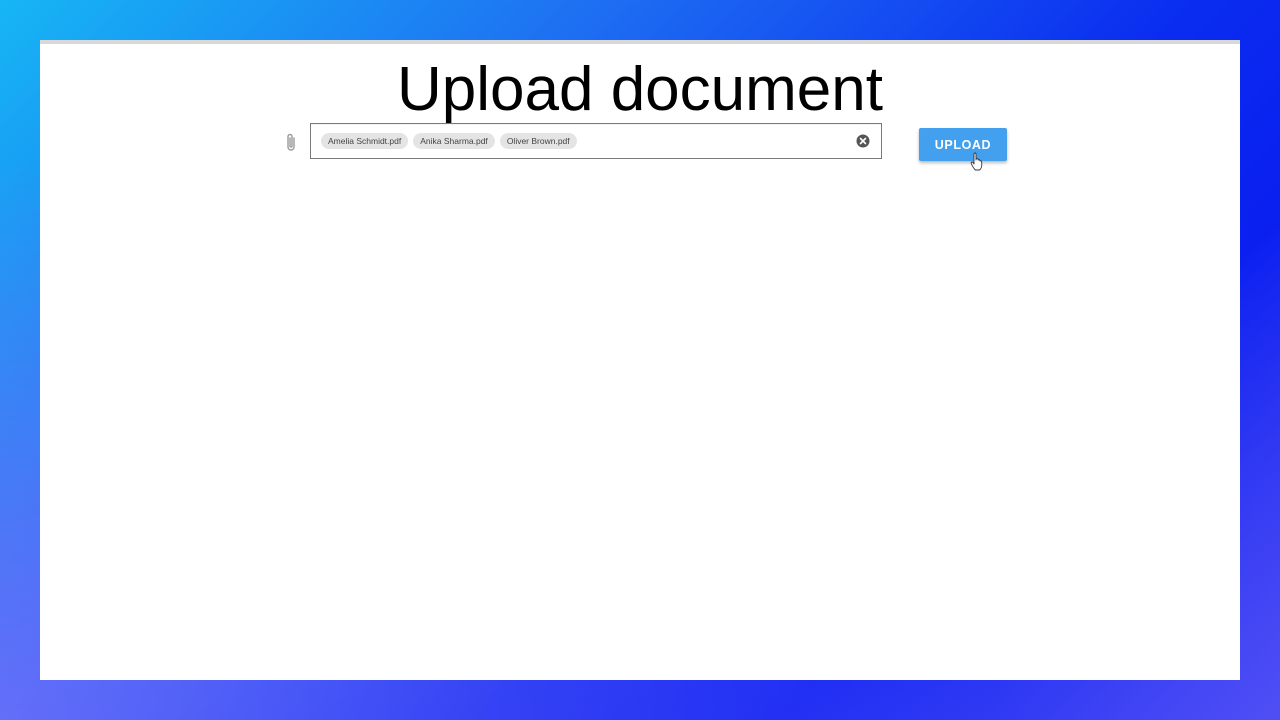  What do you see at coordinates (538, 141) in the screenshot?
I see `file-chip: Oliver Brown.pdf` at bounding box center [538, 141].